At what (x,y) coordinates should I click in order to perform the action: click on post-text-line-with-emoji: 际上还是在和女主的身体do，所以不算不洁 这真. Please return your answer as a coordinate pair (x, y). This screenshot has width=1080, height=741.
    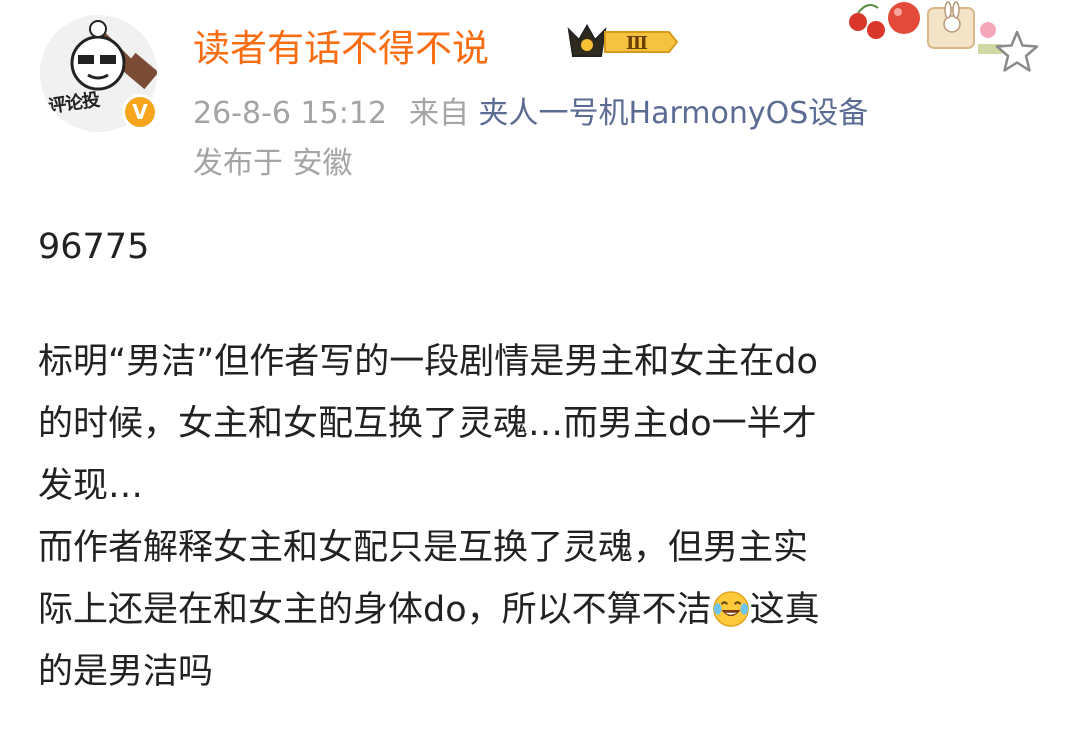
    Looking at the image, I should click on (429, 610).